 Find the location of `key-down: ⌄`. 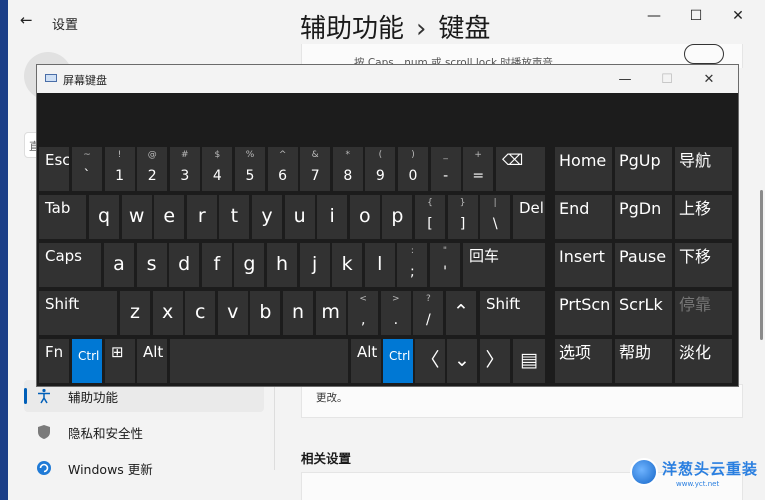

key-down: ⌄ is located at coordinates (462, 361).